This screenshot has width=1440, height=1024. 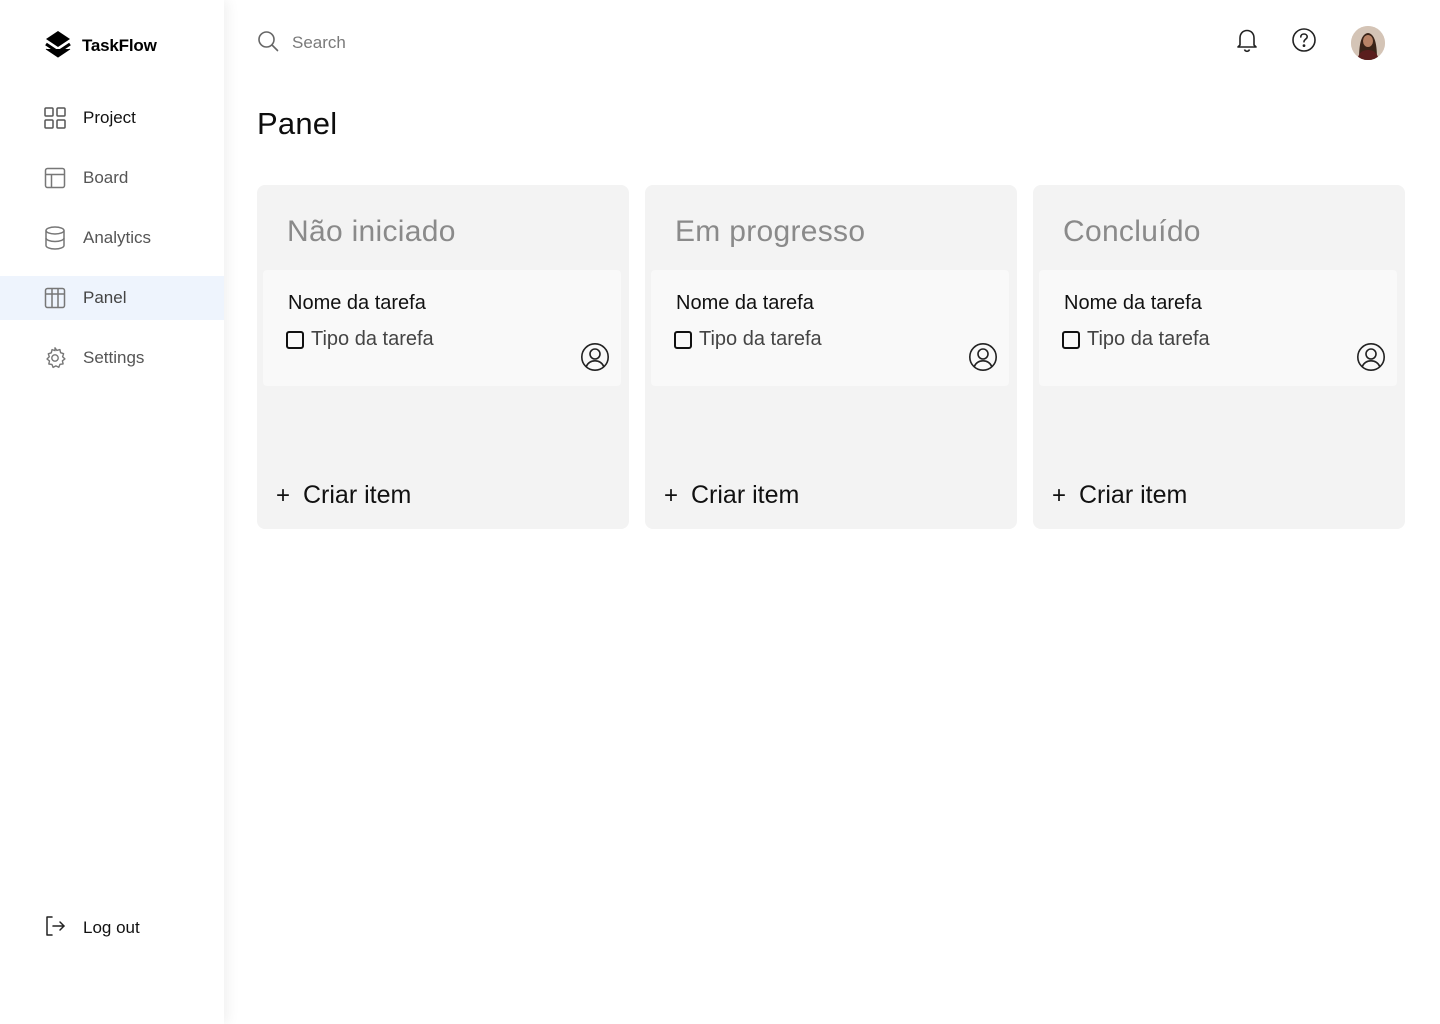 I want to click on sidebar-item-label: Project, so click(x=109, y=117).